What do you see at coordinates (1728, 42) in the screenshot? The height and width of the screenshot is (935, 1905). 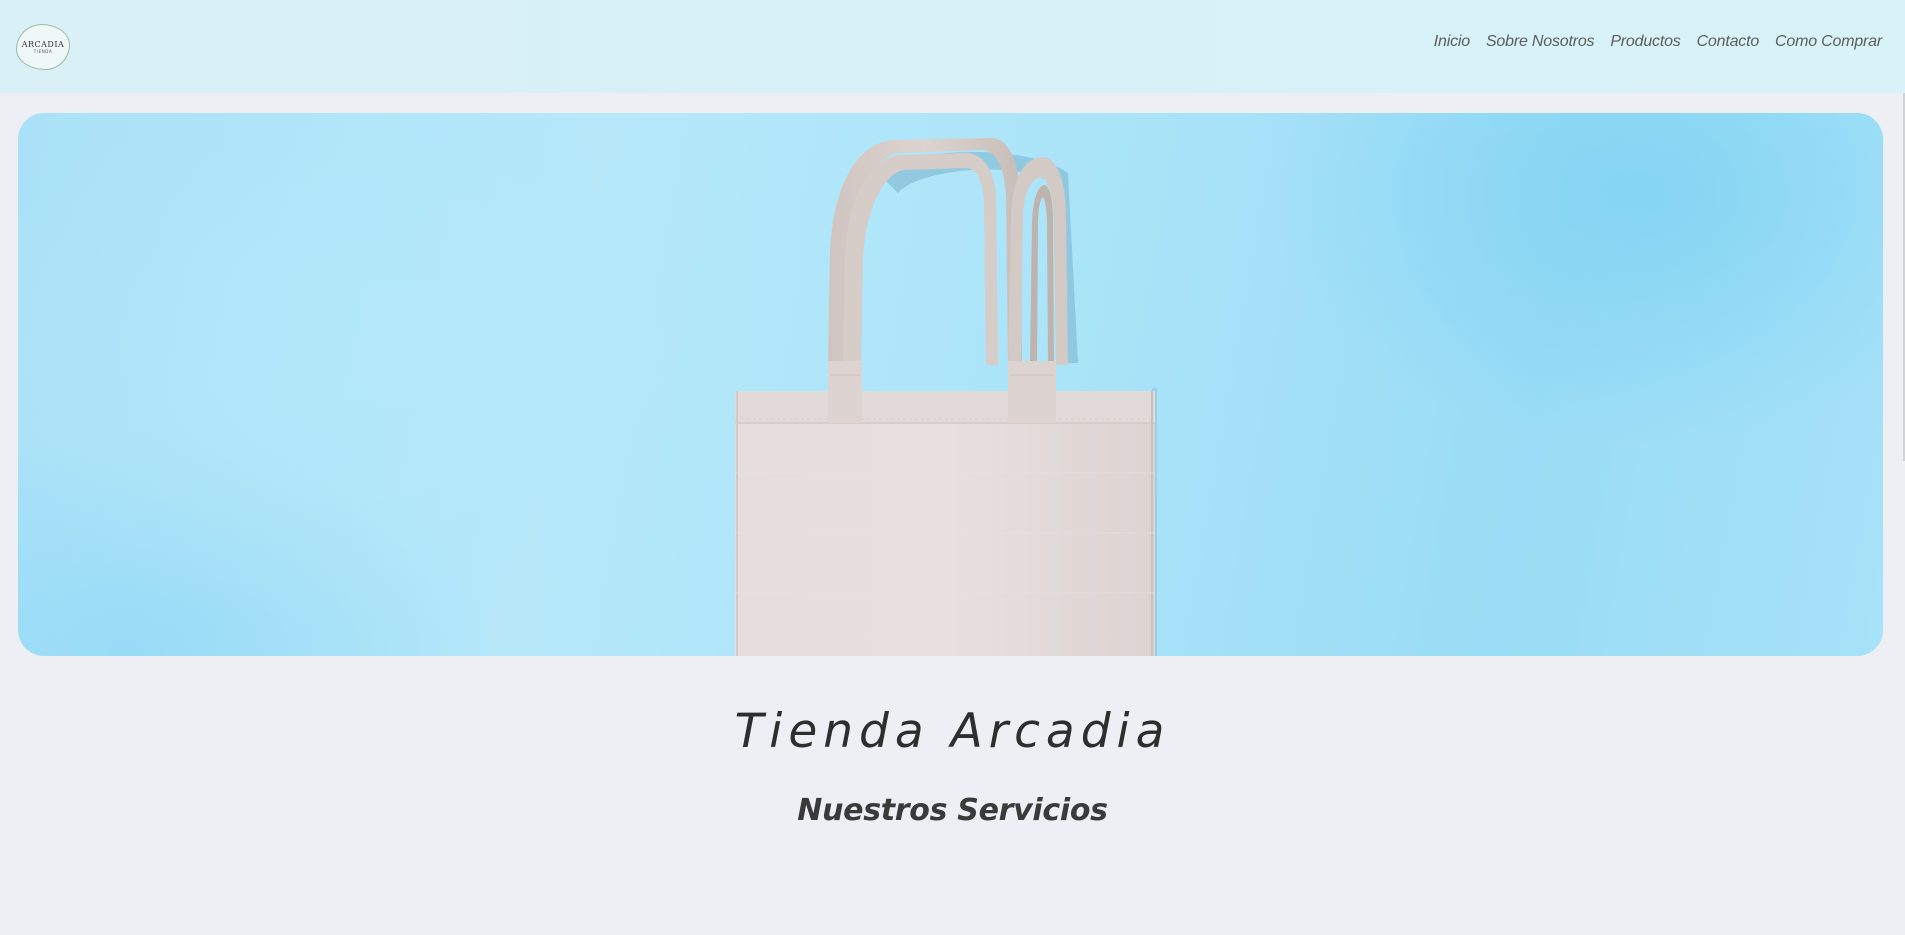 I see `nav-link-contacto: Contacto` at bounding box center [1728, 42].